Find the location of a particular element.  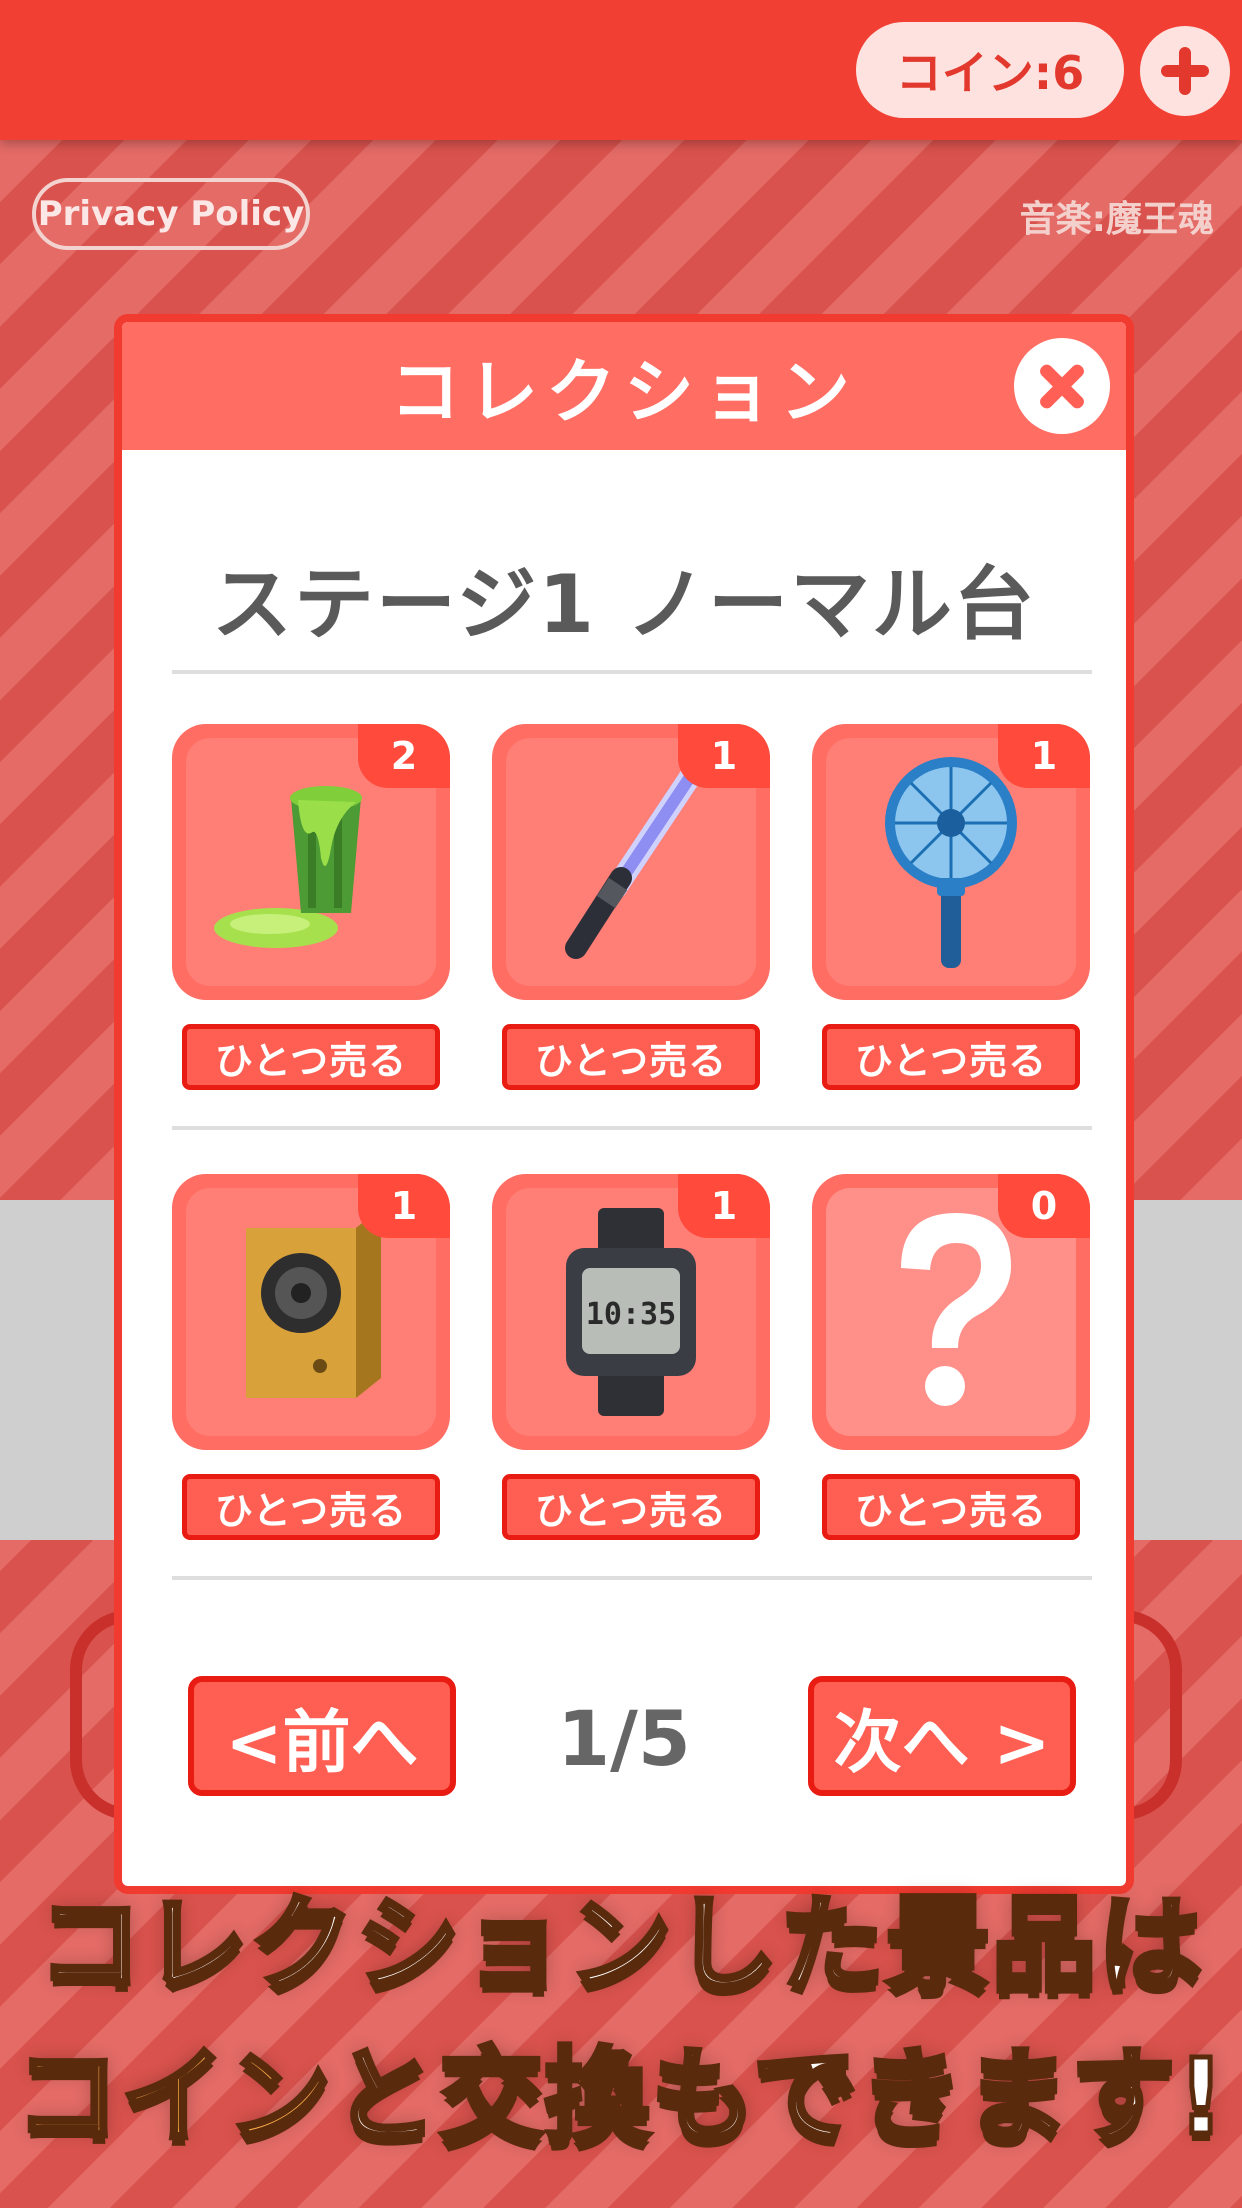

coin-counter: コイン:6 is located at coordinates (990, 70).